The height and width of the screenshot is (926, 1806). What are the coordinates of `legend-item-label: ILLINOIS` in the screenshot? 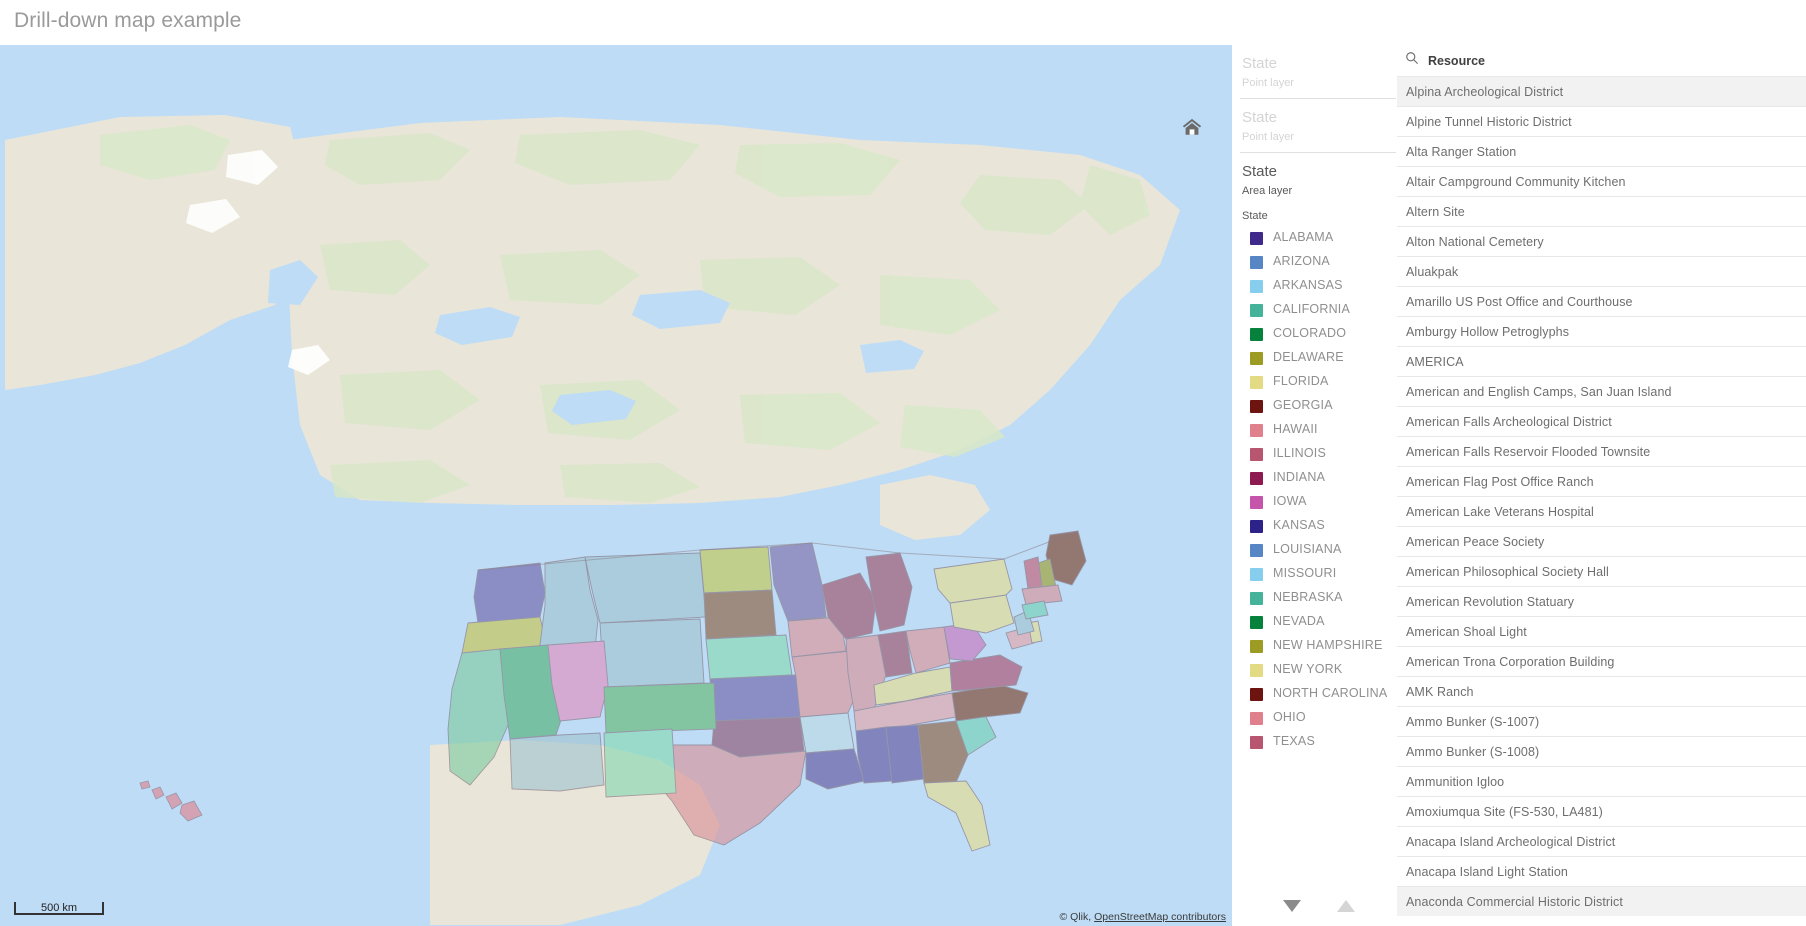 It's located at (1300, 453).